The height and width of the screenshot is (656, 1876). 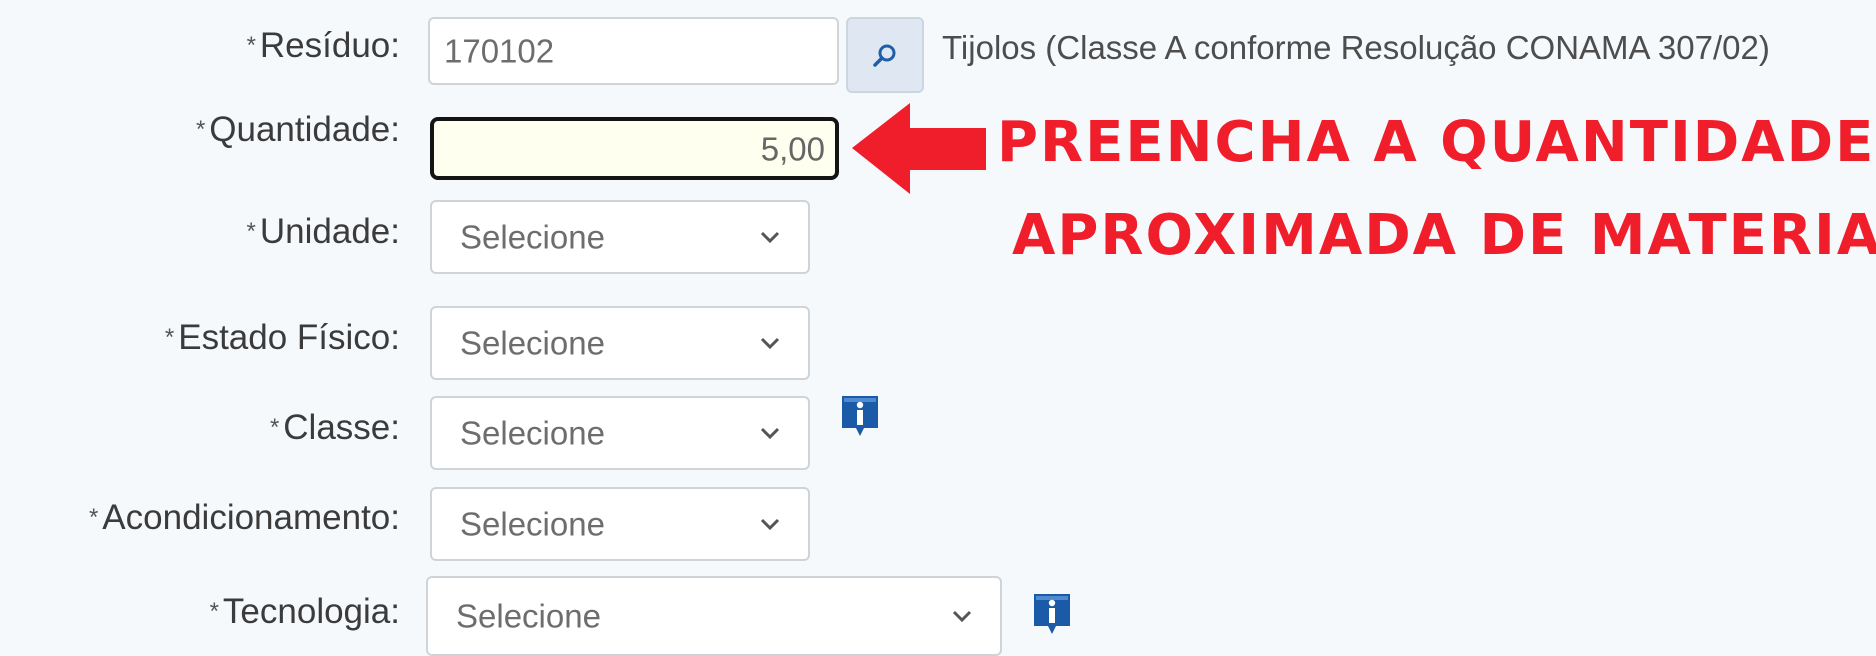 I want to click on residuo-code-input: 170102, so click(x=633, y=51).